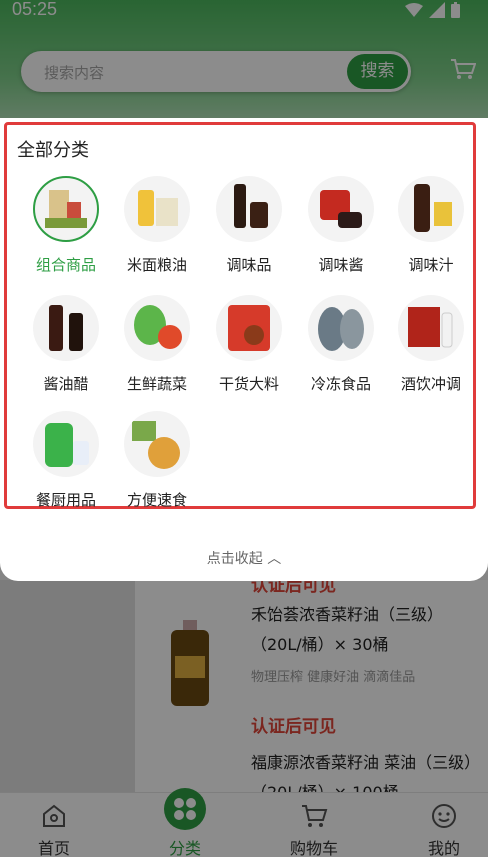 The image size is (488, 857). I want to click on category-label: 调味品, so click(249, 265).